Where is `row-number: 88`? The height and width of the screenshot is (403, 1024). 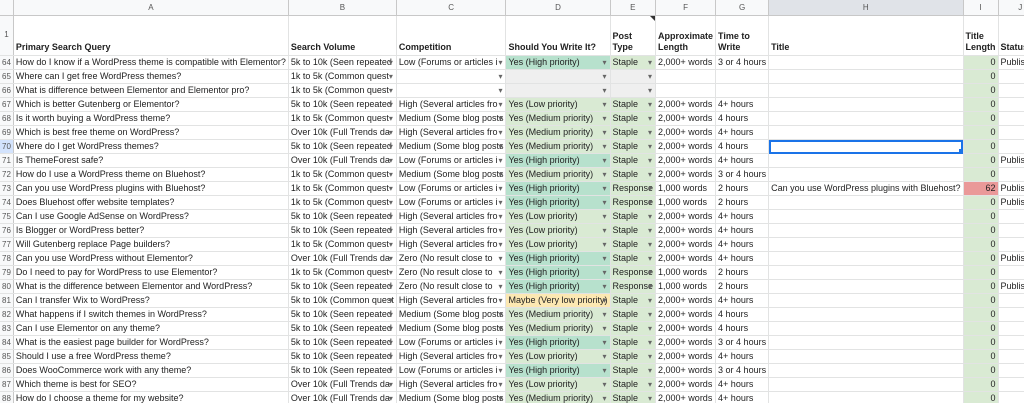 row-number: 88 is located at coordinates (7, 397).